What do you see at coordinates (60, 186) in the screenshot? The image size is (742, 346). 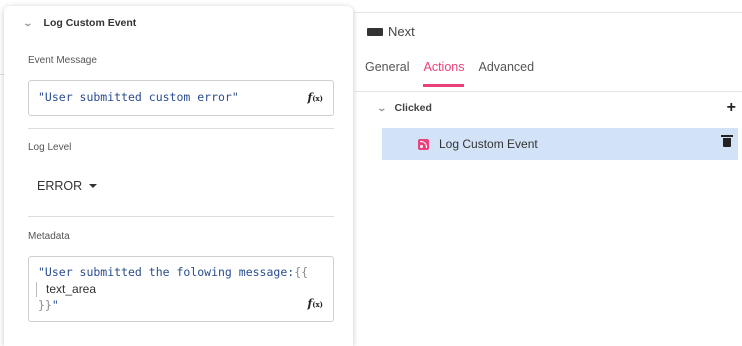 I see `log-level-value: ERROR` at bounding box center [60, 186].